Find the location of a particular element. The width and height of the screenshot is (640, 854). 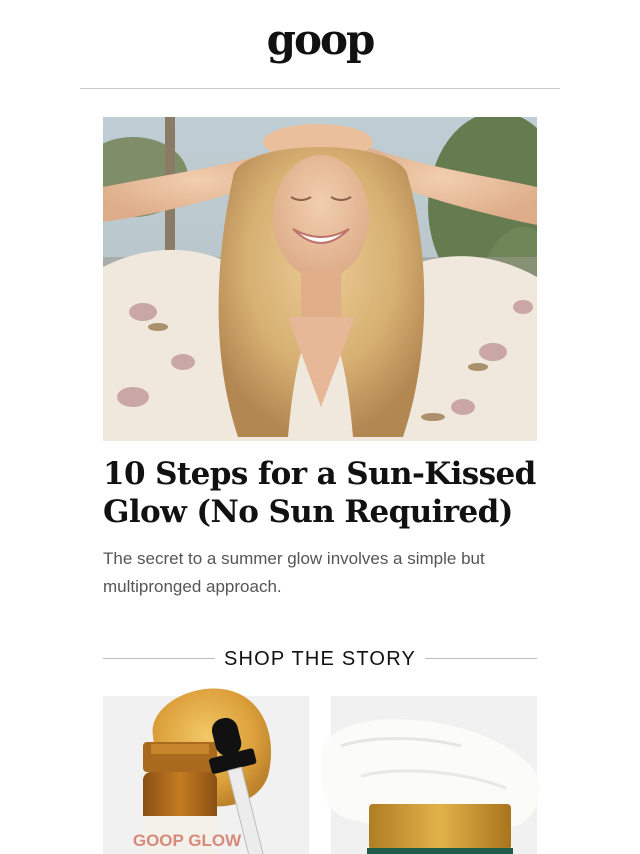

serum-bottle-image: GOOP GLOW is located at coordinates (202, 771).